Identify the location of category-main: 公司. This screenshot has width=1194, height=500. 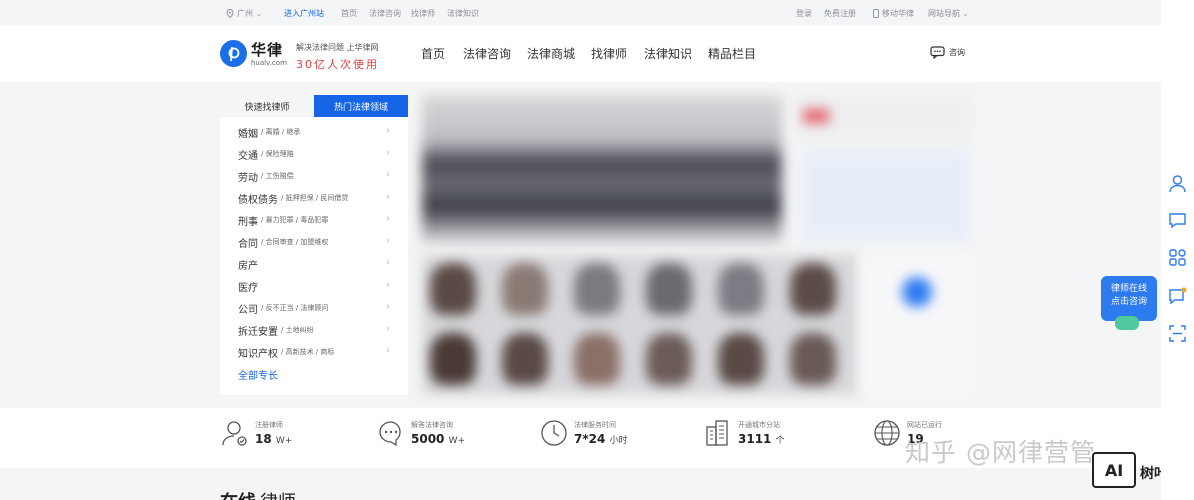
(248, 310).